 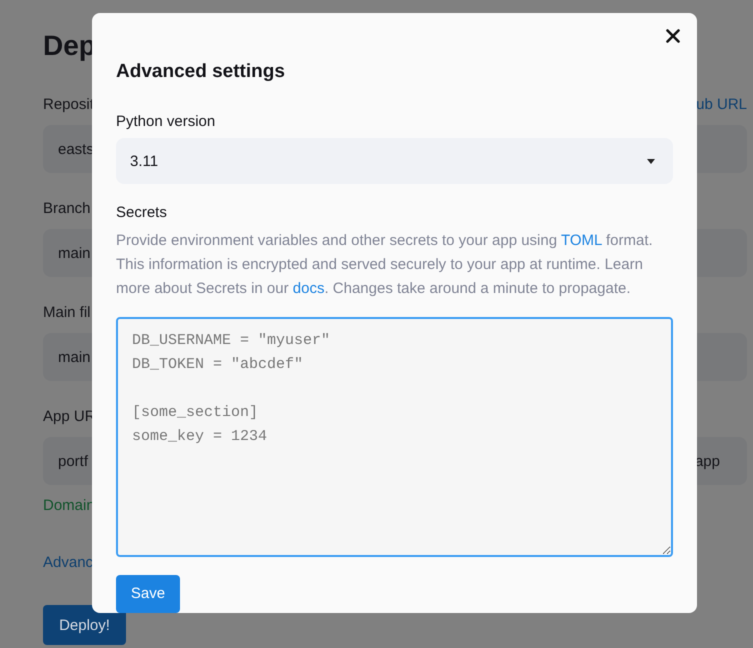 I want to click on github-url-link: ub URL, so click(x=721, y=105).